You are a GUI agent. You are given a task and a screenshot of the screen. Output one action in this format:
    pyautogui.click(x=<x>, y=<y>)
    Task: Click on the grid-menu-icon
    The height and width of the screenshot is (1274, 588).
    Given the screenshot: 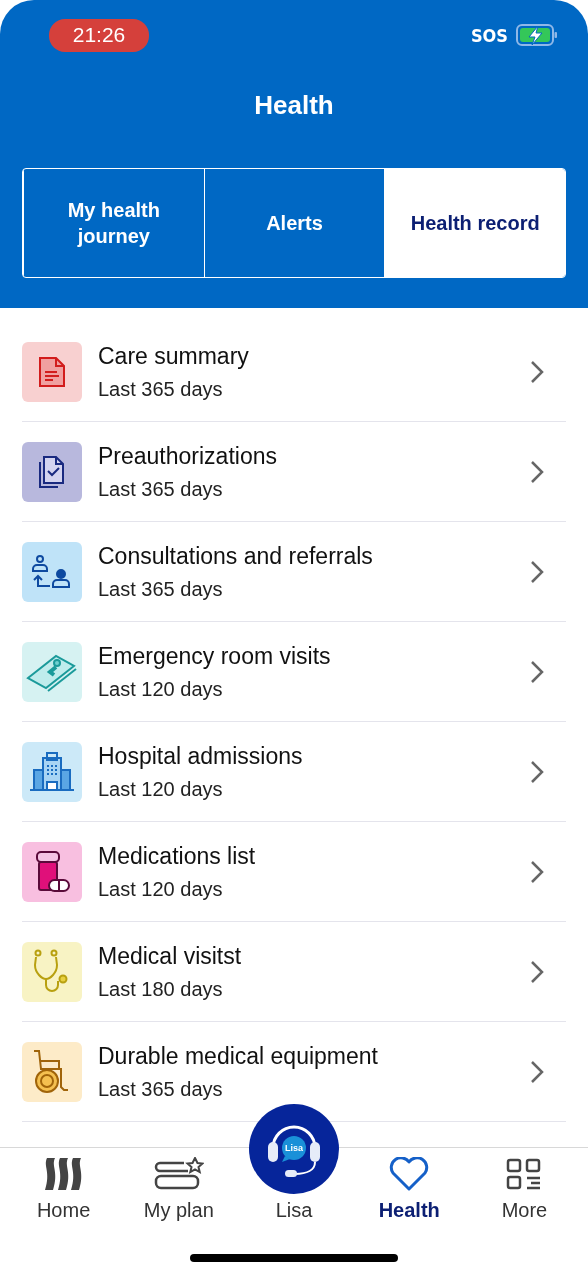 What is the action you would take?
    pyautogui.click(x=524, y=1174)
    